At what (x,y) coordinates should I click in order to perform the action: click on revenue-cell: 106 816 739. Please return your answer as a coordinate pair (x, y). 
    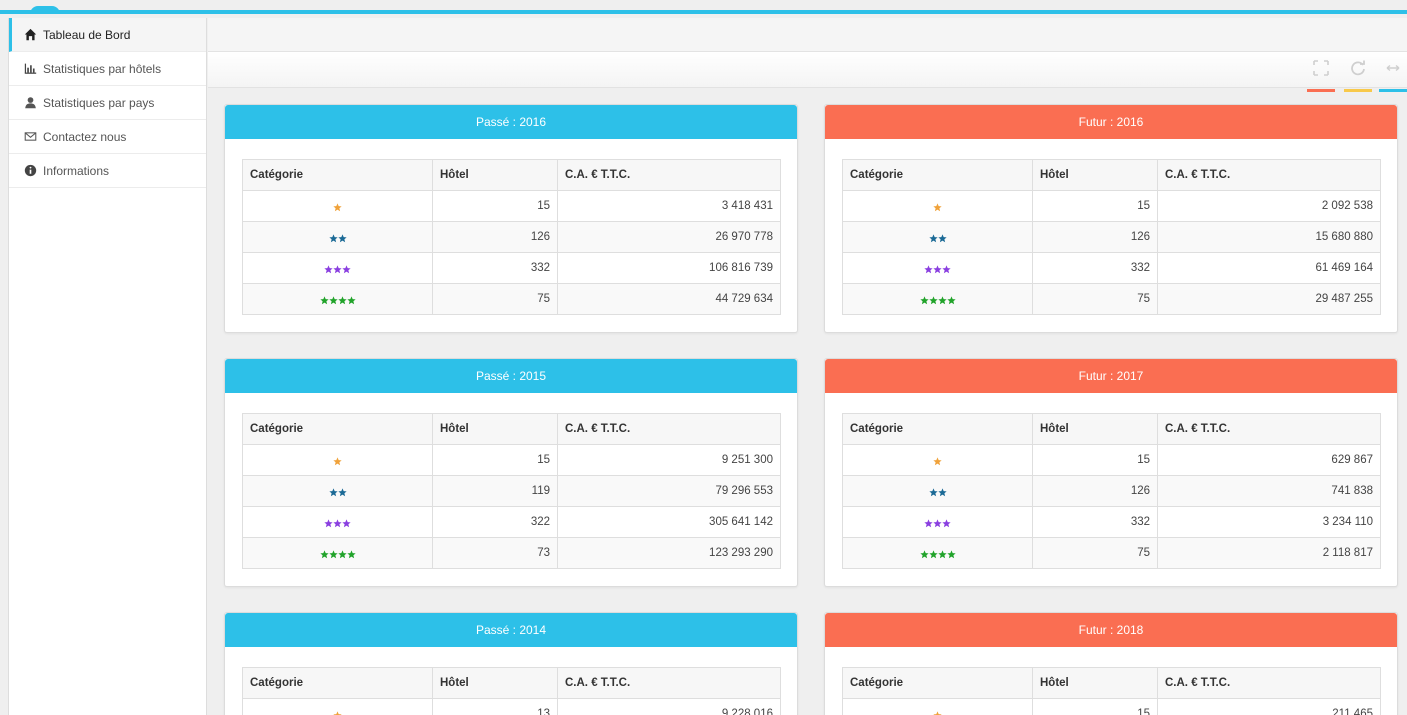
    Looking at the image, I should click on (669, 268).